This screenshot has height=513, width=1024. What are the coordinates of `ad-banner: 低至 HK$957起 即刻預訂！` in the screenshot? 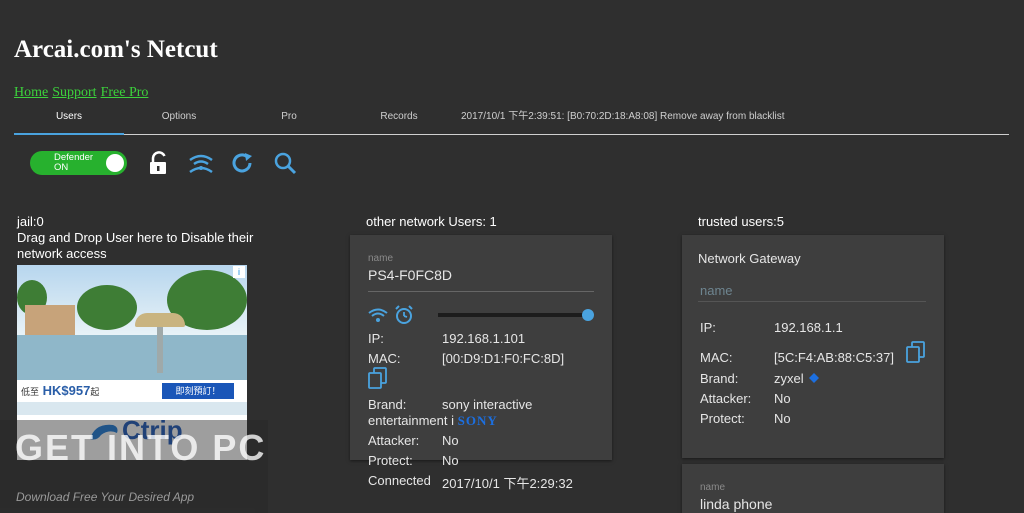 It's located at (132, 391).